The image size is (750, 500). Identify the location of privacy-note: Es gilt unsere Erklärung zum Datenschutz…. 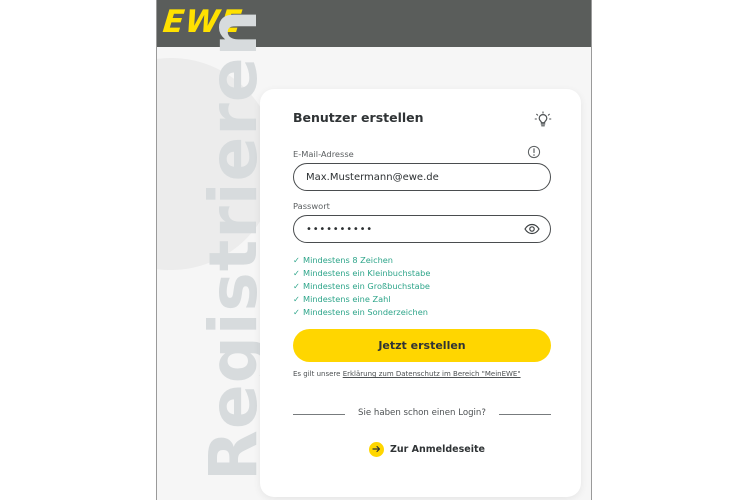
(423, 374).